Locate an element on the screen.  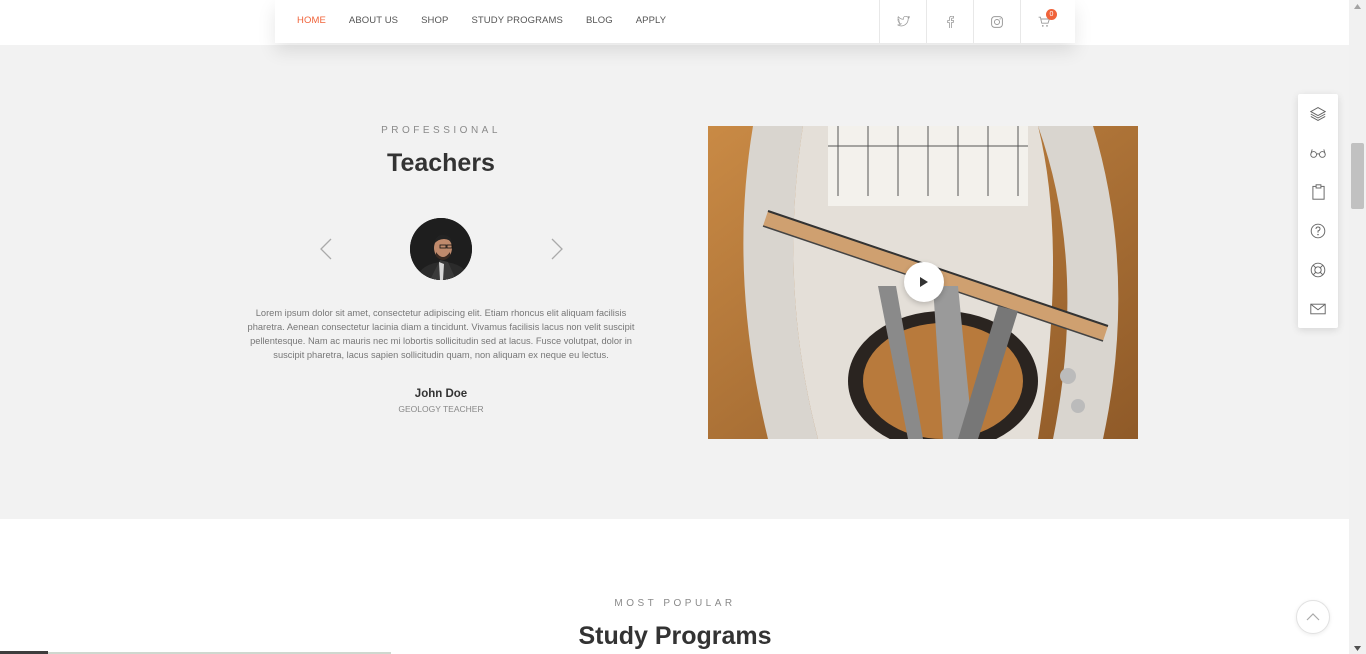
teacher-role: GEOLOGY TEACHER is located at coordinates (441, 409).